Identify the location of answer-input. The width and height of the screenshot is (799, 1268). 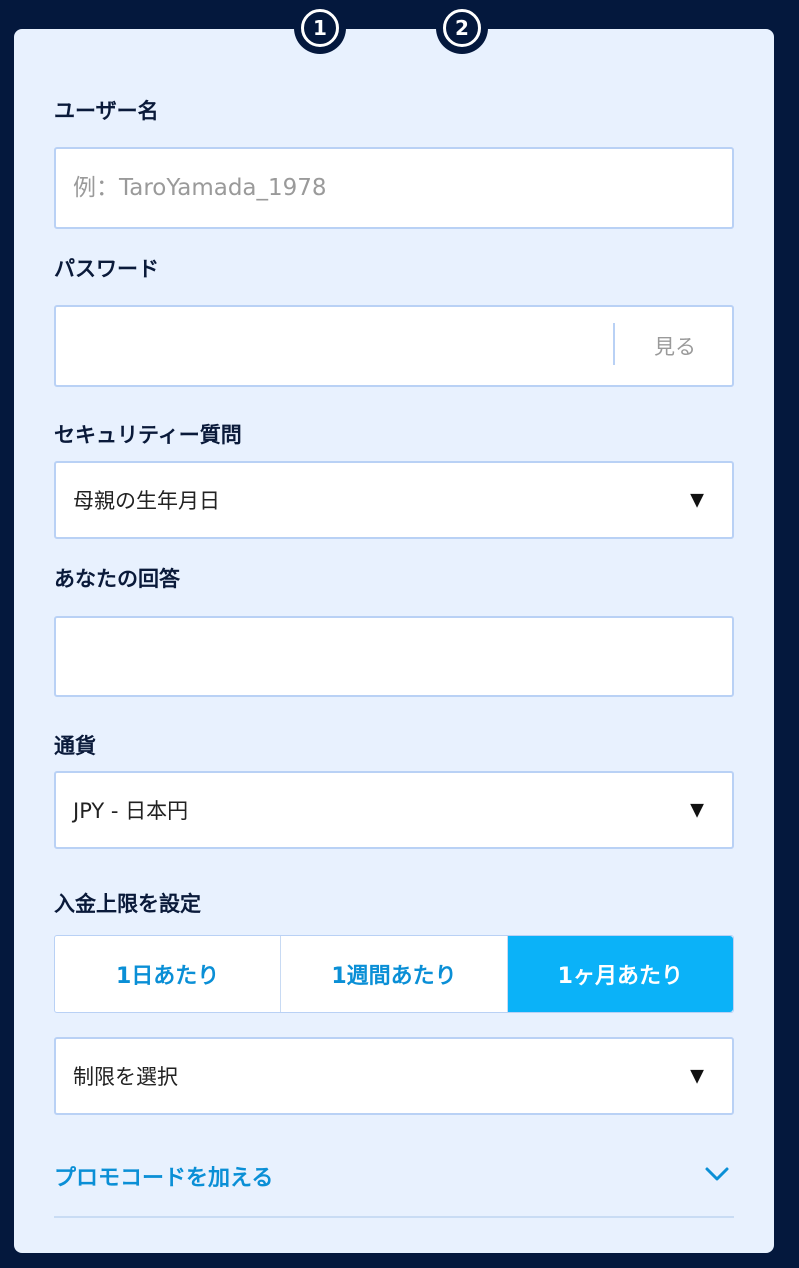
(394, 656).